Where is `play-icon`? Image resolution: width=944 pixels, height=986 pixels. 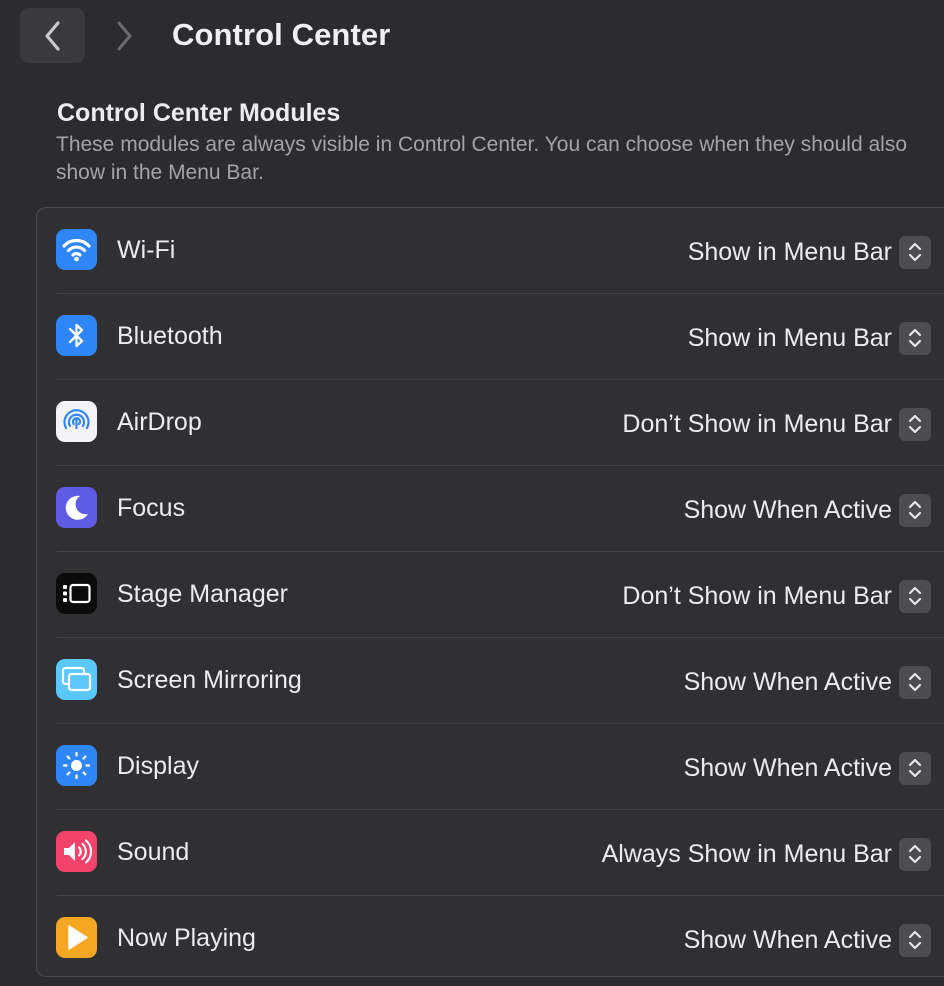
play-icon is located at coordinates (76, 937).